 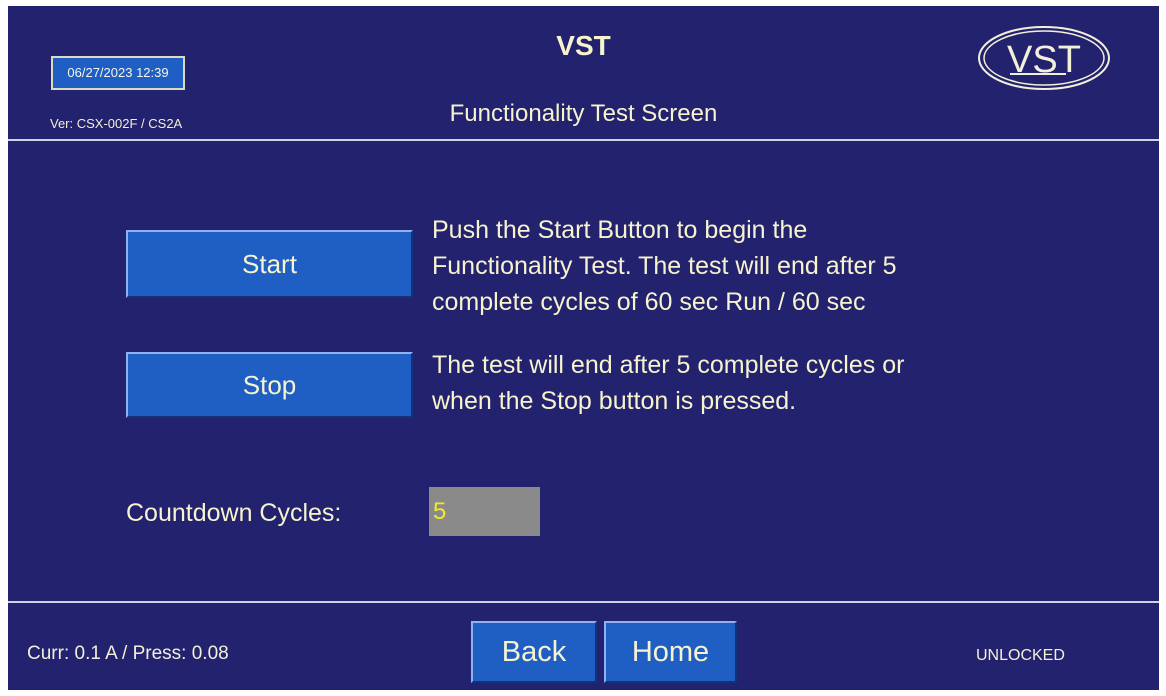 What do you see at coordinates (583, 140) in the screenshot?
I see `header-divider` at bounding box center [583, 140].